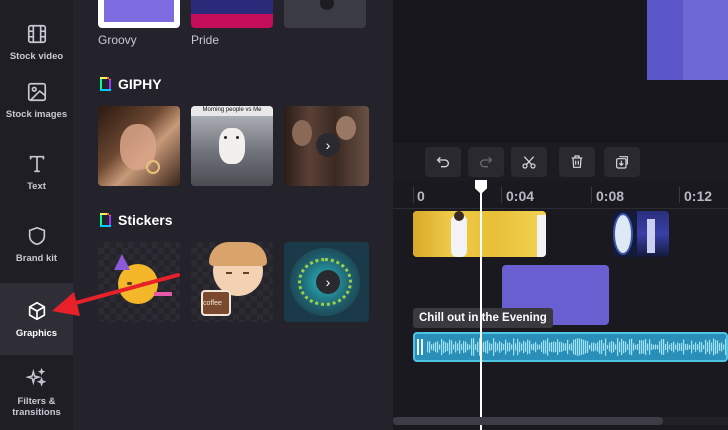  Describe the element at coordinates (36, 407) in the screenshot. I see `sidebar-item-label: Filters & transitions` at that location.